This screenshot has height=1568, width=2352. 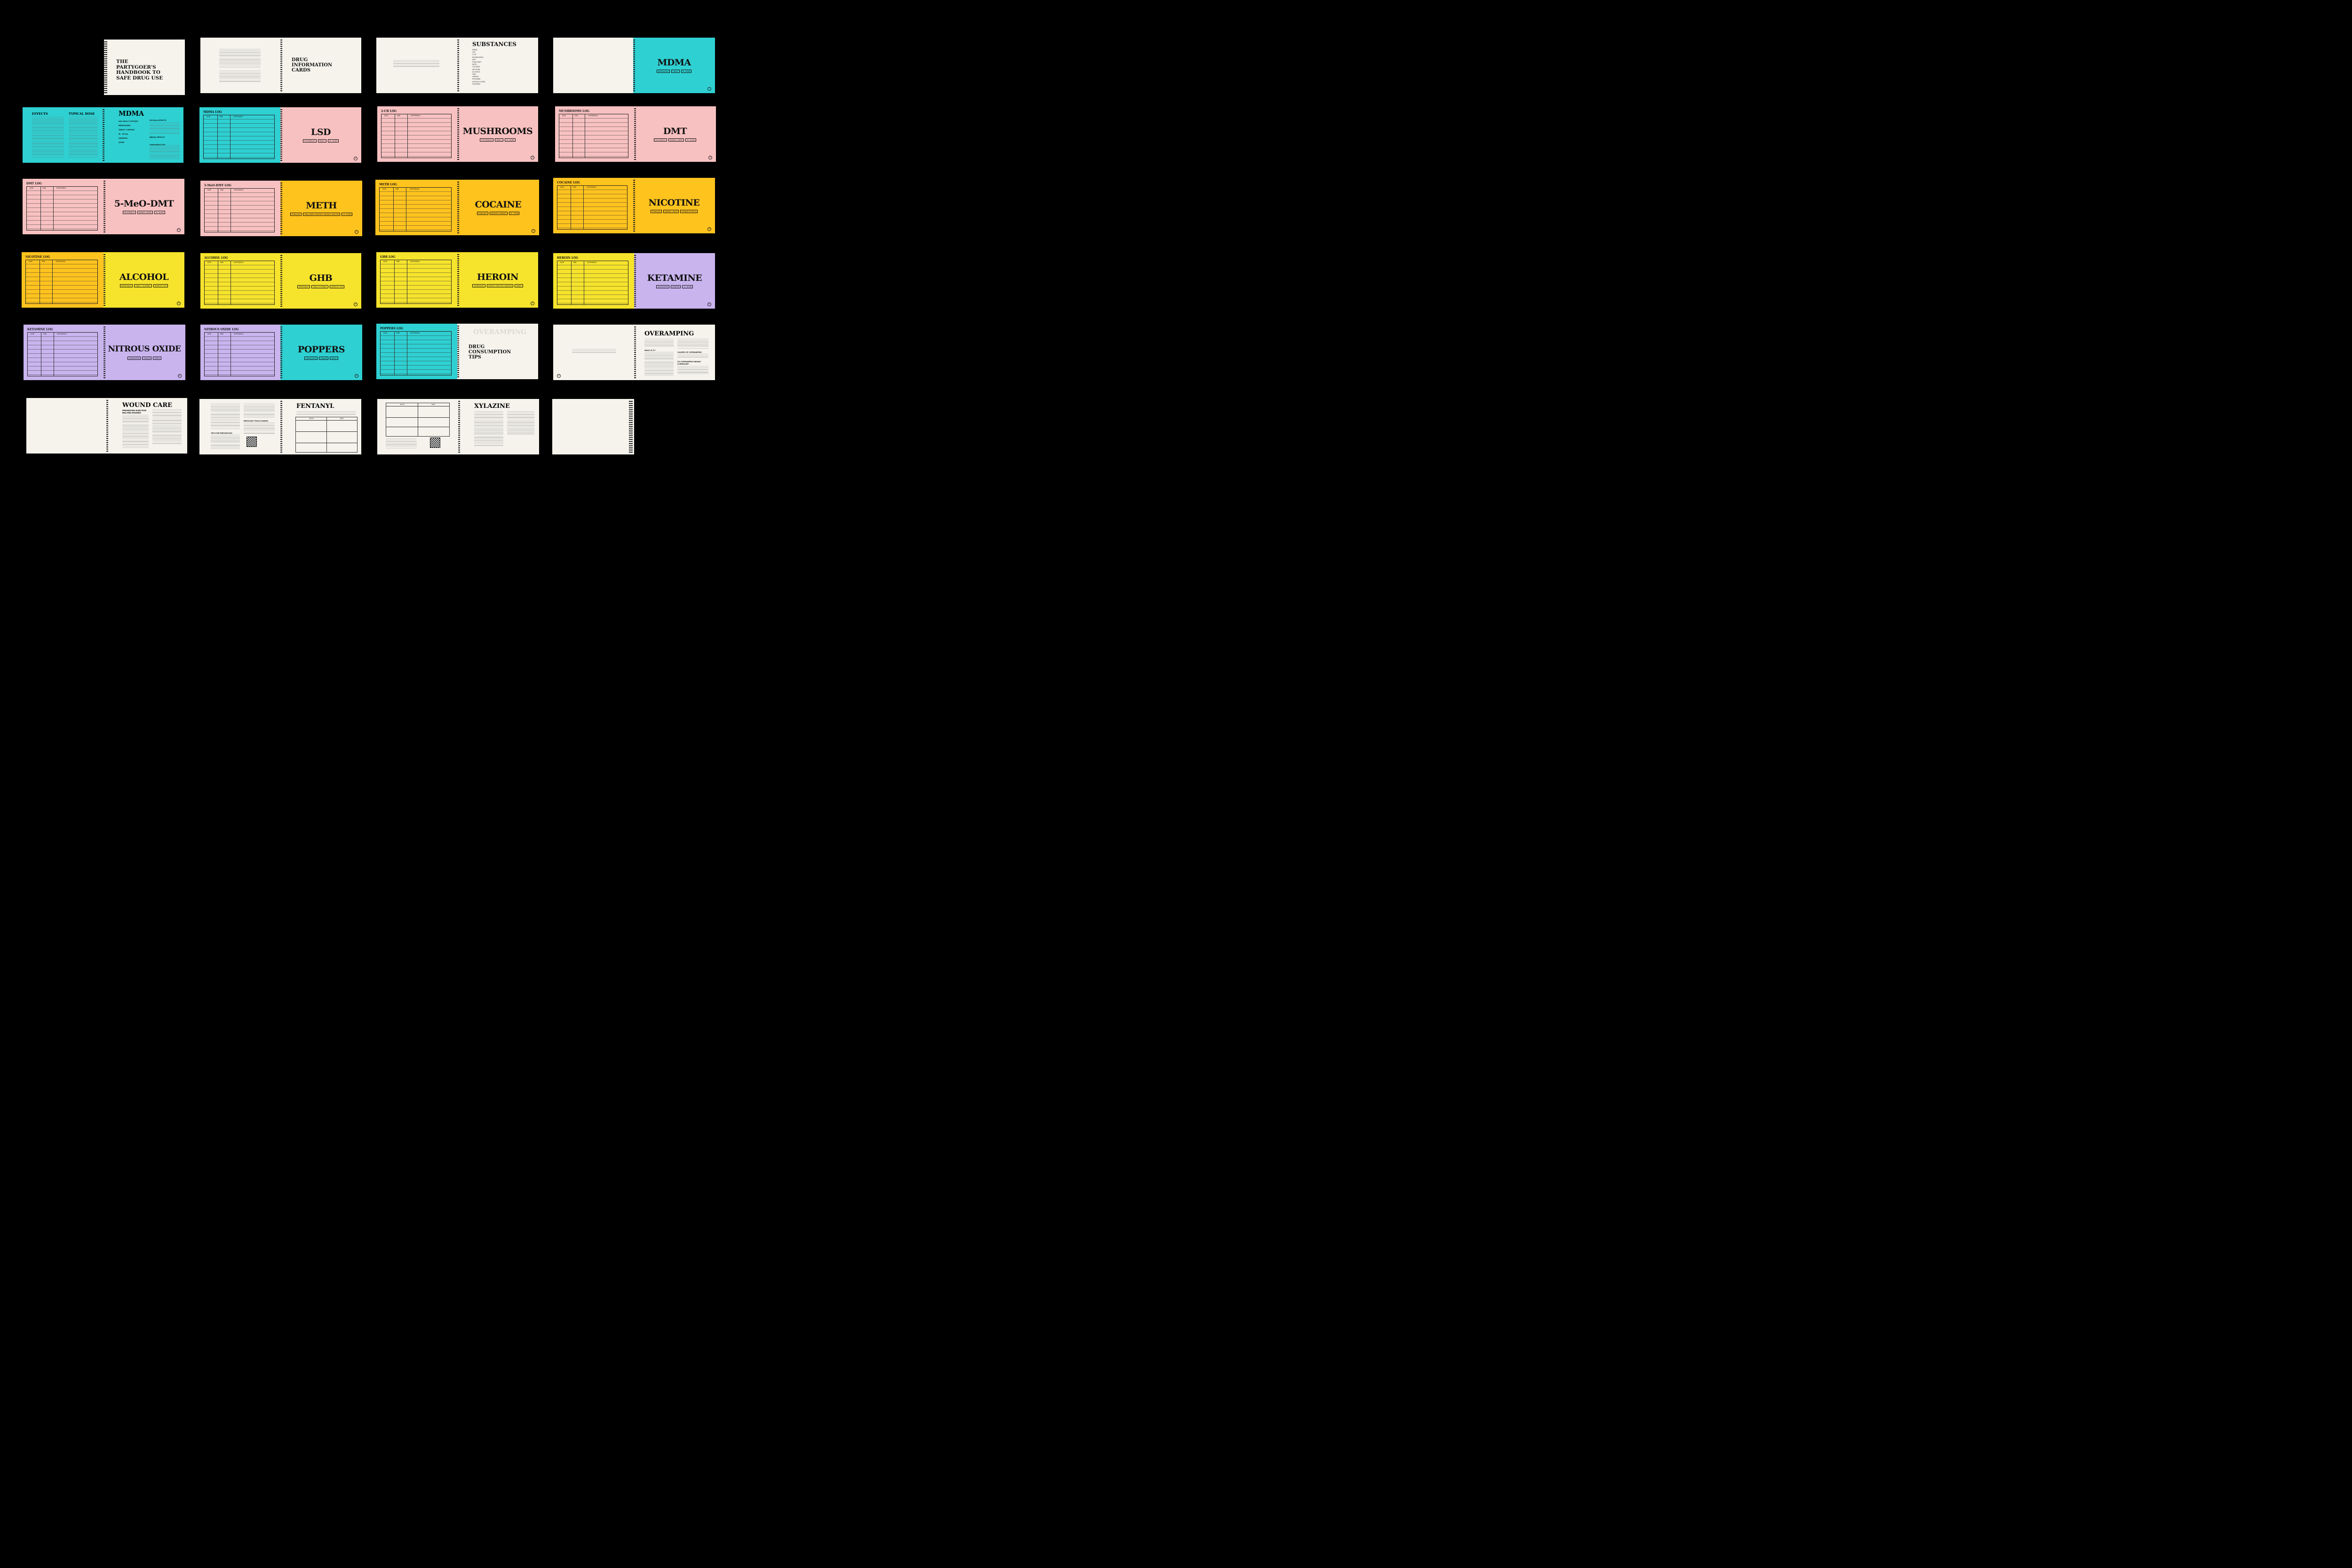 I want to click on meth-title: METH, so click(x=321, y=205).